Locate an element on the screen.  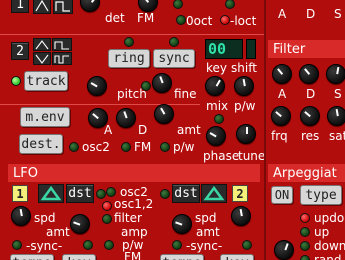
arp-mode-down: down is located at coordinates (329, 246).